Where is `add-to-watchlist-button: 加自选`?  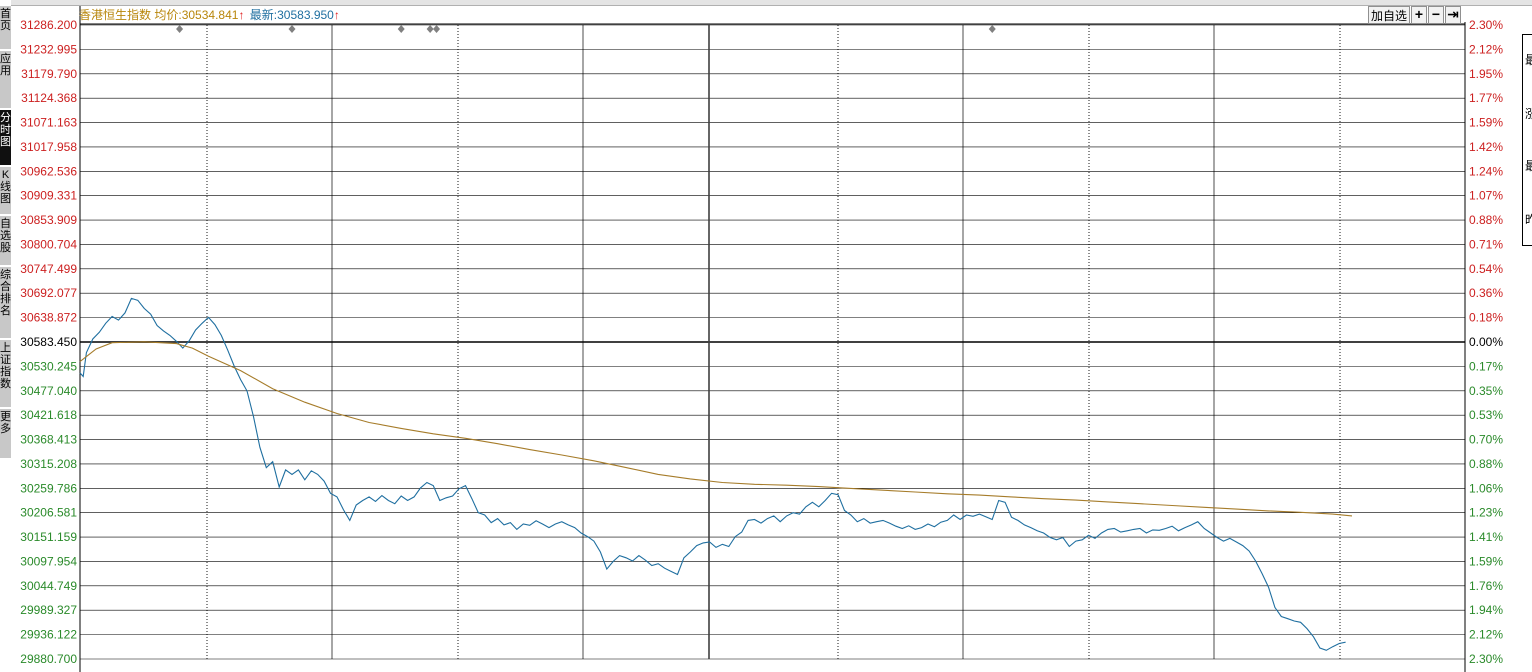
add-to-watchlist-button: 加自选 is located at coordinates (1389, 15).